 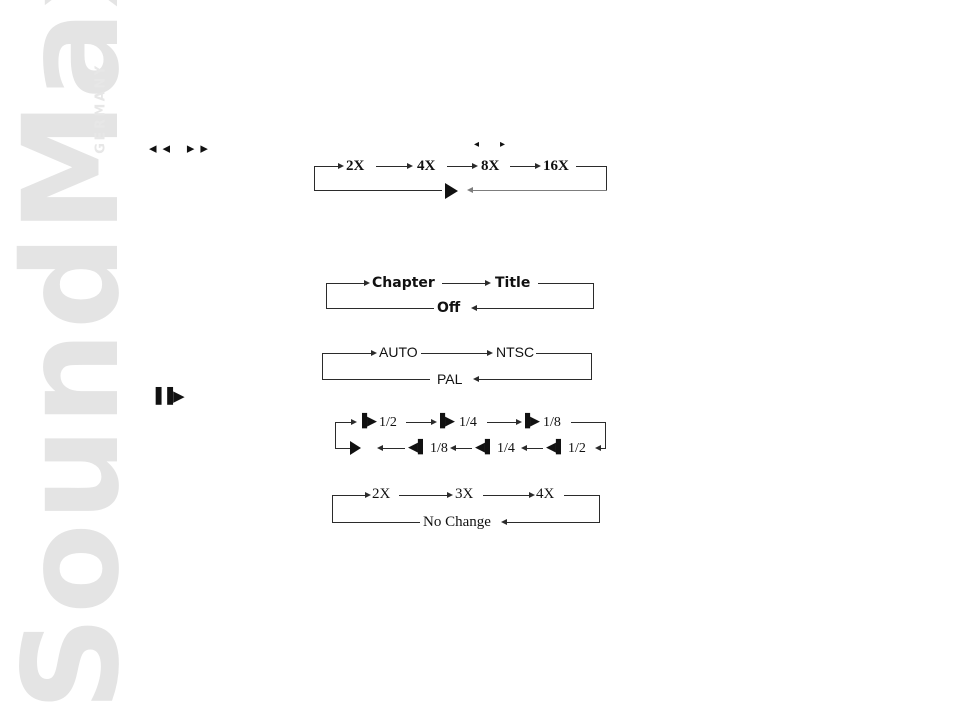 What do you see at coordinates (556, 166) in the screenshot?
I see `label-16x: 16X` at bounding box center [556, 166].